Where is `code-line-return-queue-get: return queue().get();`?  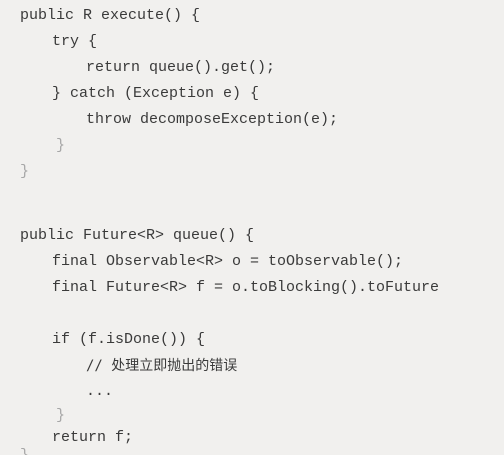 code-line-return-queue-get: return queue().get(); is located at coordinates (181, 67).